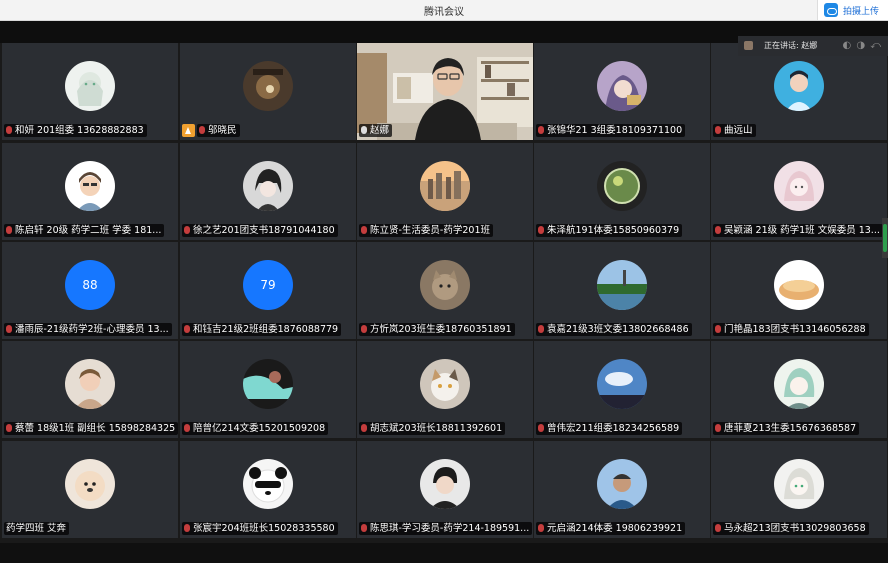 Image resolution: width=888 pixels, height=563 pixels. I want to click on participant-name-label: 方忻岚203班生委18760351891, so click(437, 329).